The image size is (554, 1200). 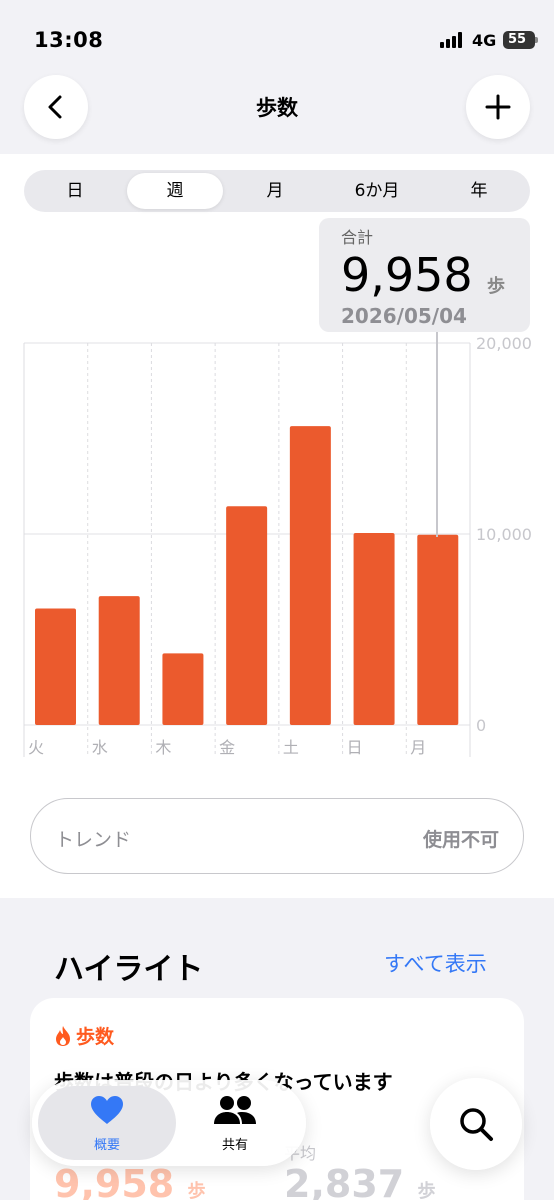 I want to click on segment-month: 月, so click(x=275, y=191).